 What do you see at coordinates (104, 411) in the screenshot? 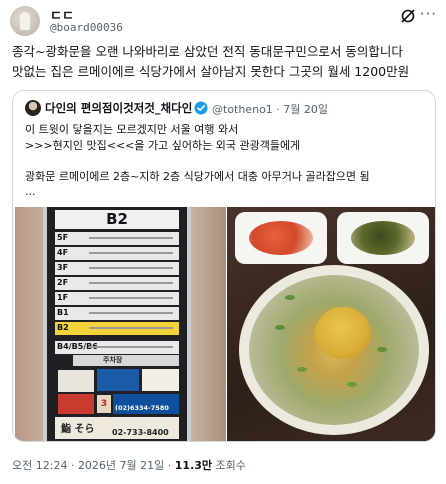
I see `ad-floor-tag: 3층` at bounding box center [104, 411].